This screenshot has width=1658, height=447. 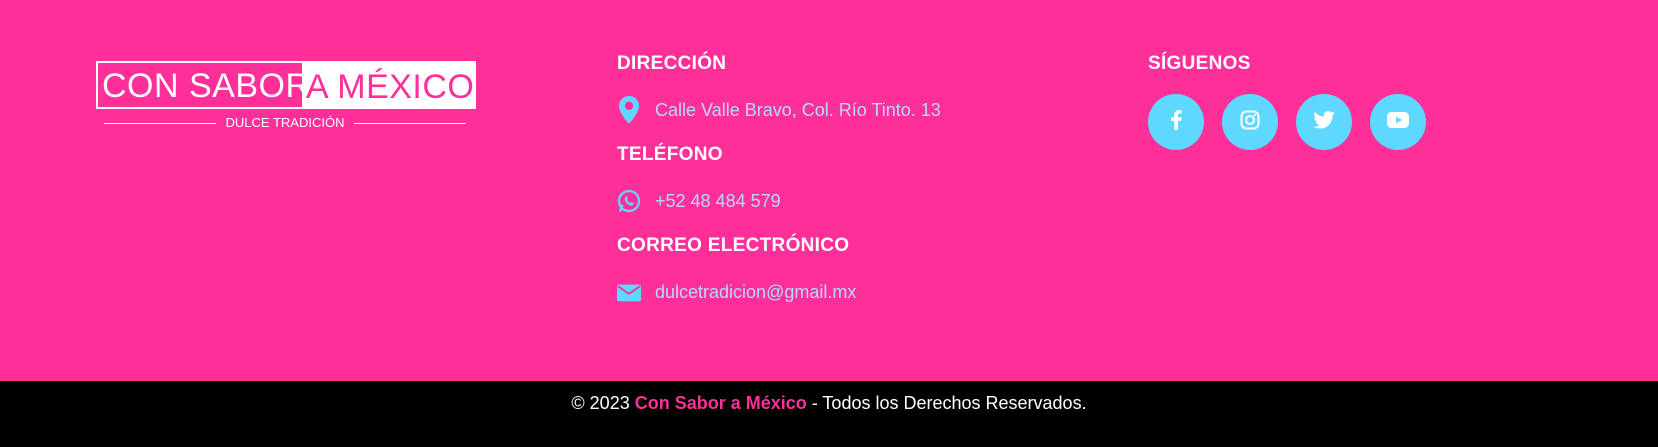 What do you see at coordinates (410, 123) in the screenshot?
I see `logo-divider-right` at bounding box center [410, 123].